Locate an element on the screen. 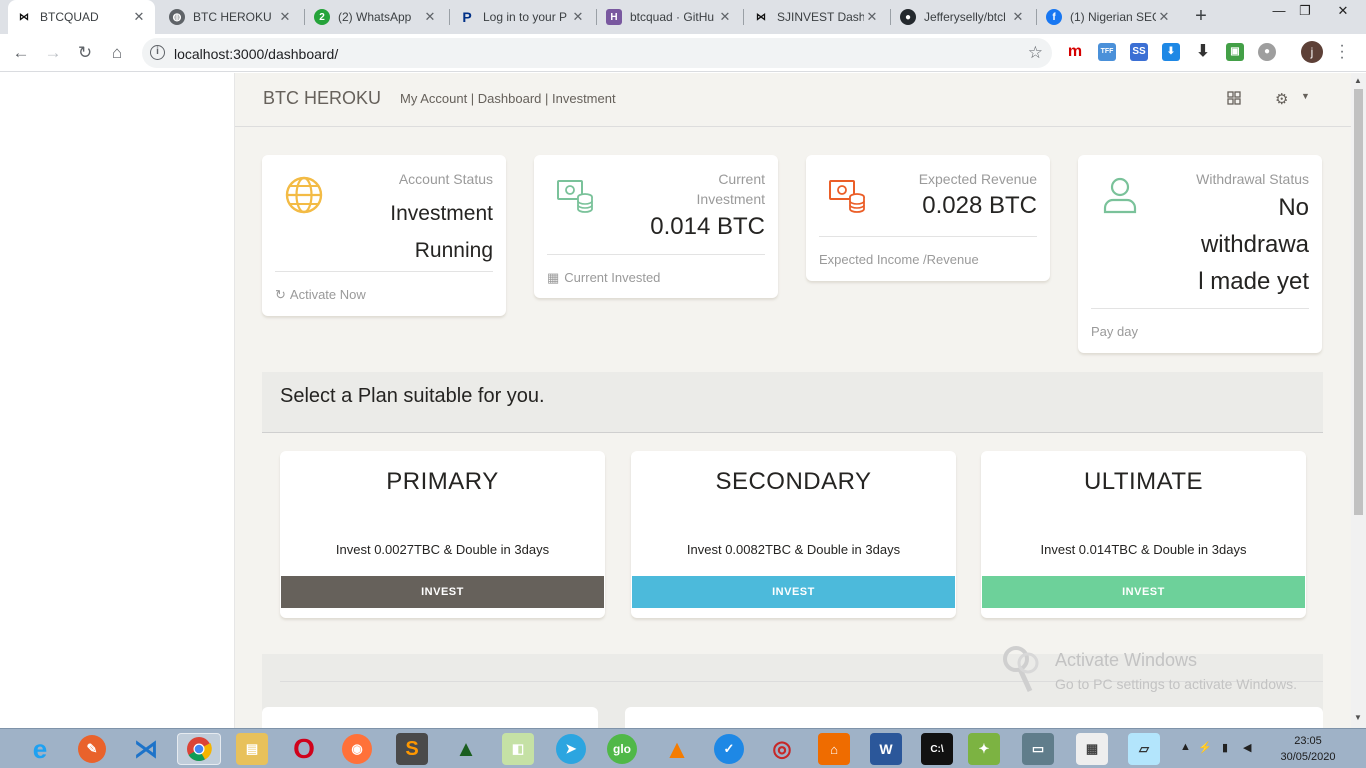 The height and width of the screenshot is (768, 1366). volume-icon: ◀ is located at coordinates (1247, 747).